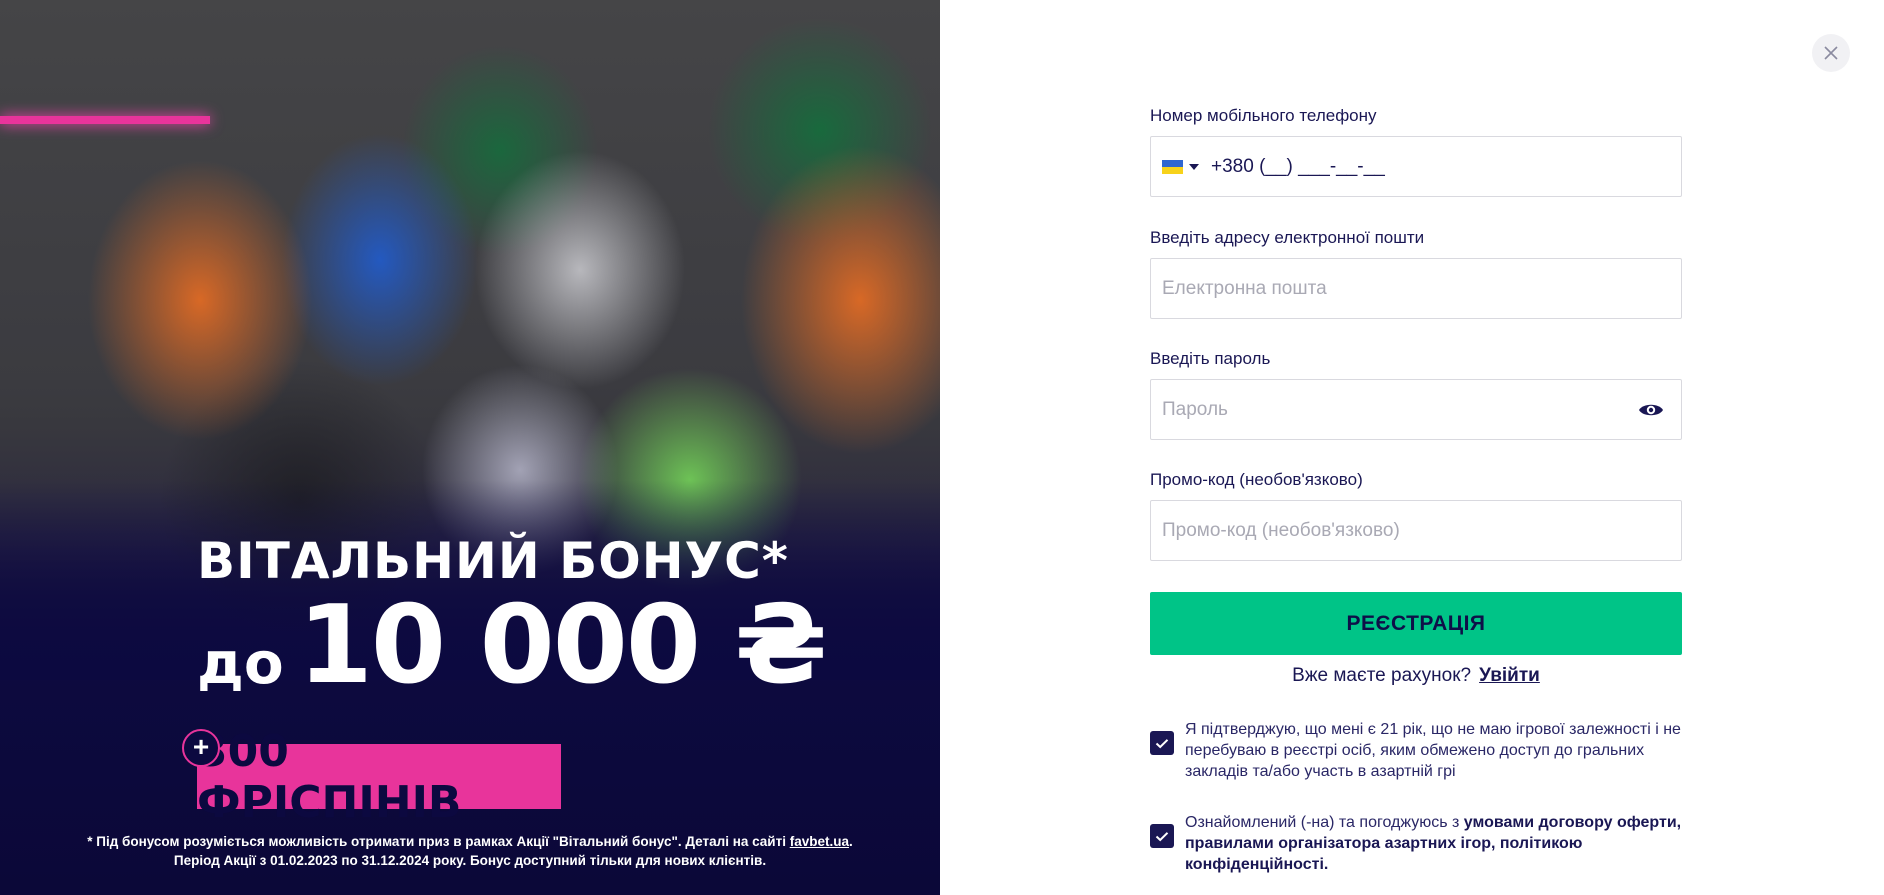  I want to click on eye-icon, so click(1651, 409).